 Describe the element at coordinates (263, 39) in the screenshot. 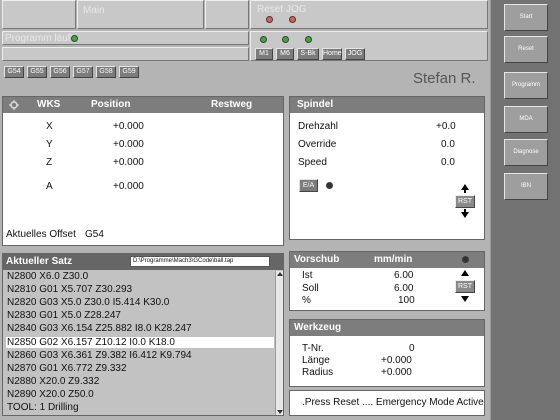

I see `m1-led` at that location.